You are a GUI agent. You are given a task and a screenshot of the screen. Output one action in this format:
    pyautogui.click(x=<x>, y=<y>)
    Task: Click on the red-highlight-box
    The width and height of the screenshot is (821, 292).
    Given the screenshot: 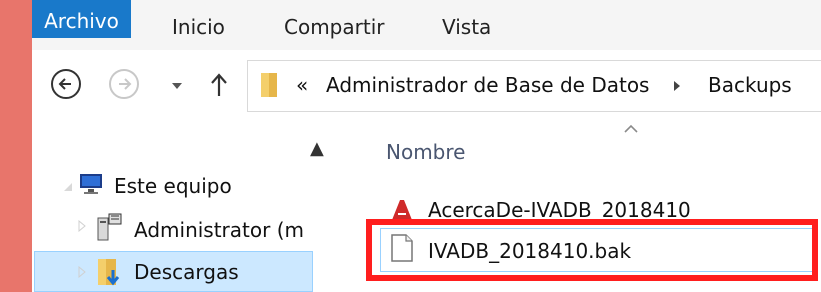 What is the action you would take?
    pyautogui.click(x=592, y=250)
    